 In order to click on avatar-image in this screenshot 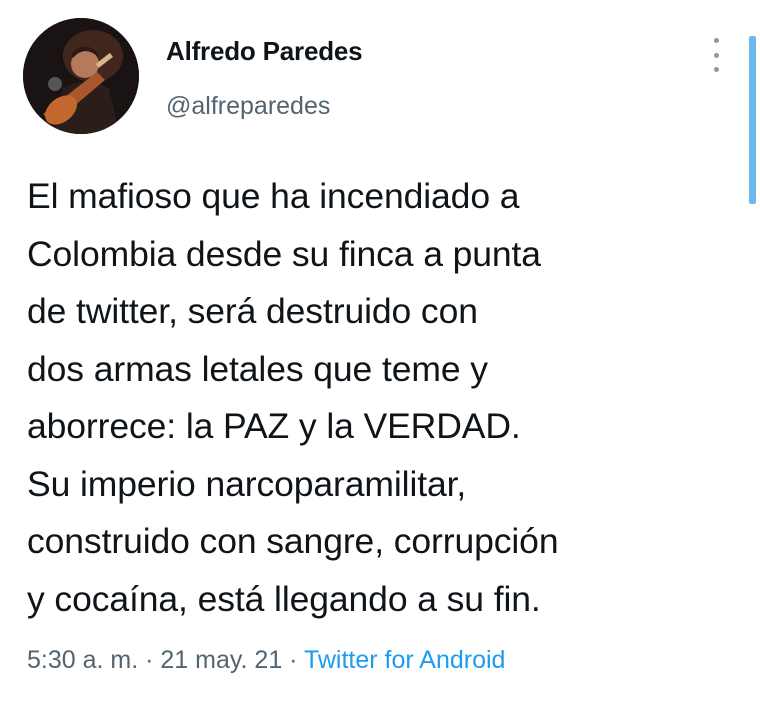, I will do `click(81, 76)`.